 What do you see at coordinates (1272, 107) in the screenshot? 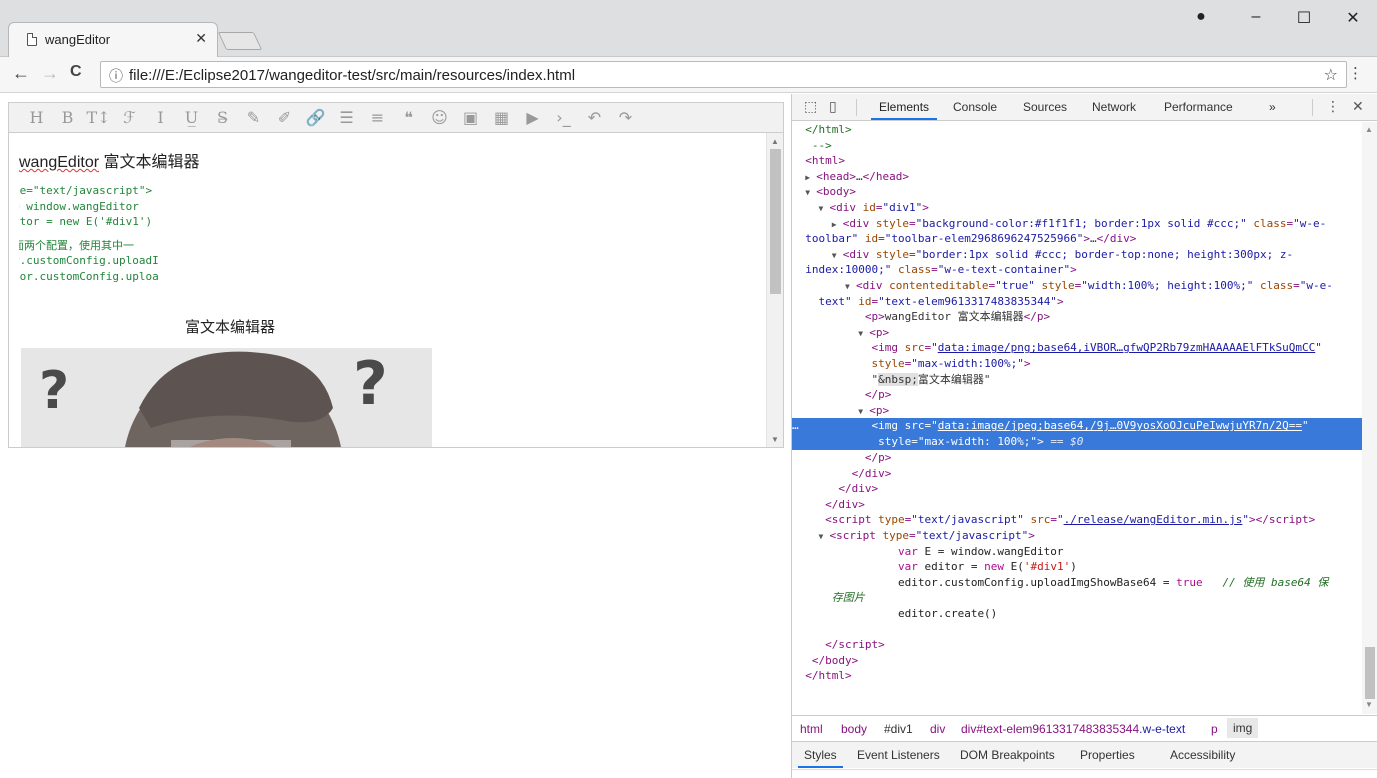
I see `more-tabs-button: »` at bounding box center [1272, 107].